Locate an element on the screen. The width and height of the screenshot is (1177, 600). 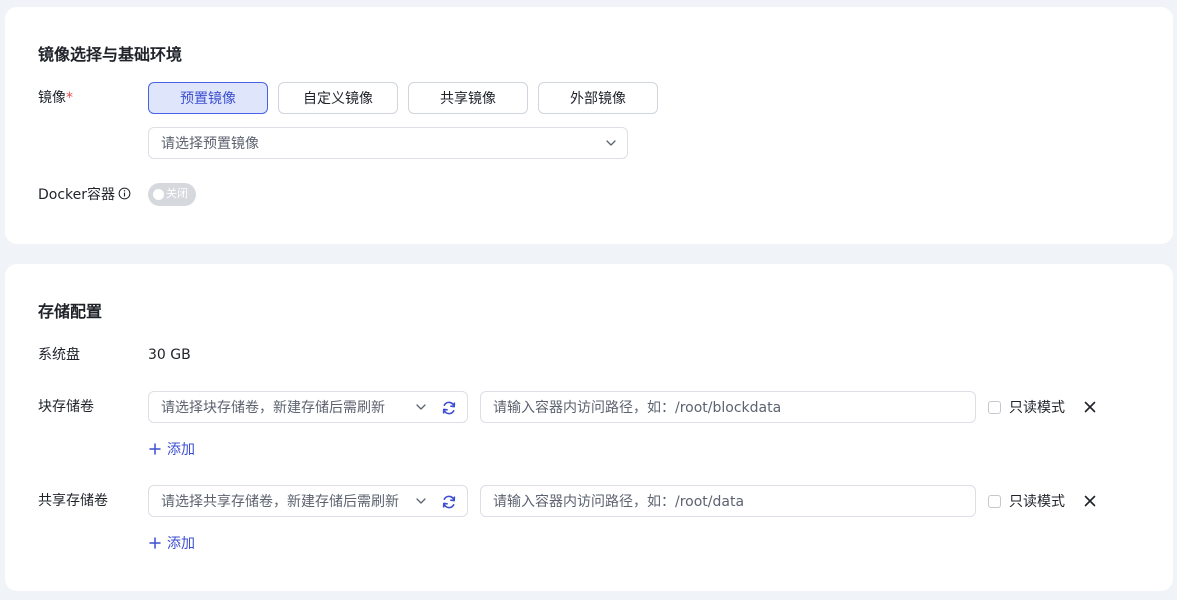
shared-volume-path-input: 请输入容器内访问路径，如：/root/data is located at coordinates (728, 501).